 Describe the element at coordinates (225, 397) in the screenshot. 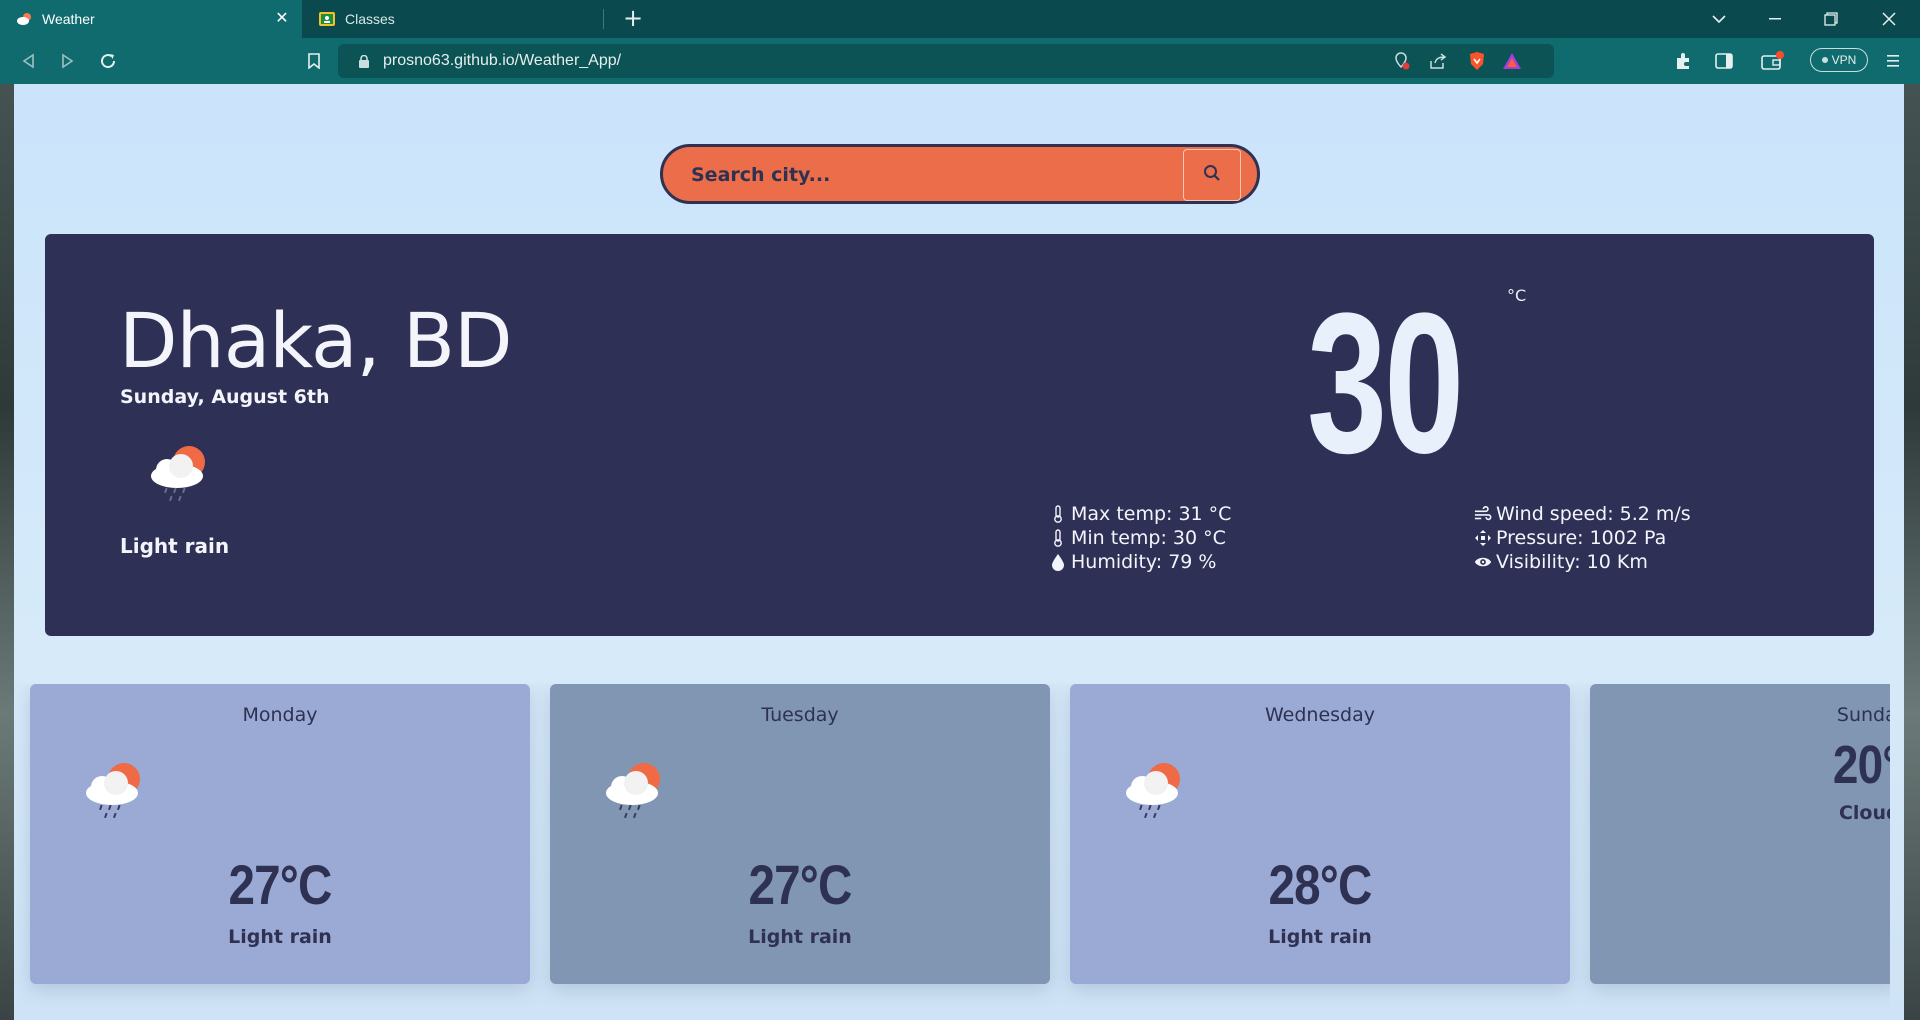

I see `current-date: Sunday, August 6th` at that location.